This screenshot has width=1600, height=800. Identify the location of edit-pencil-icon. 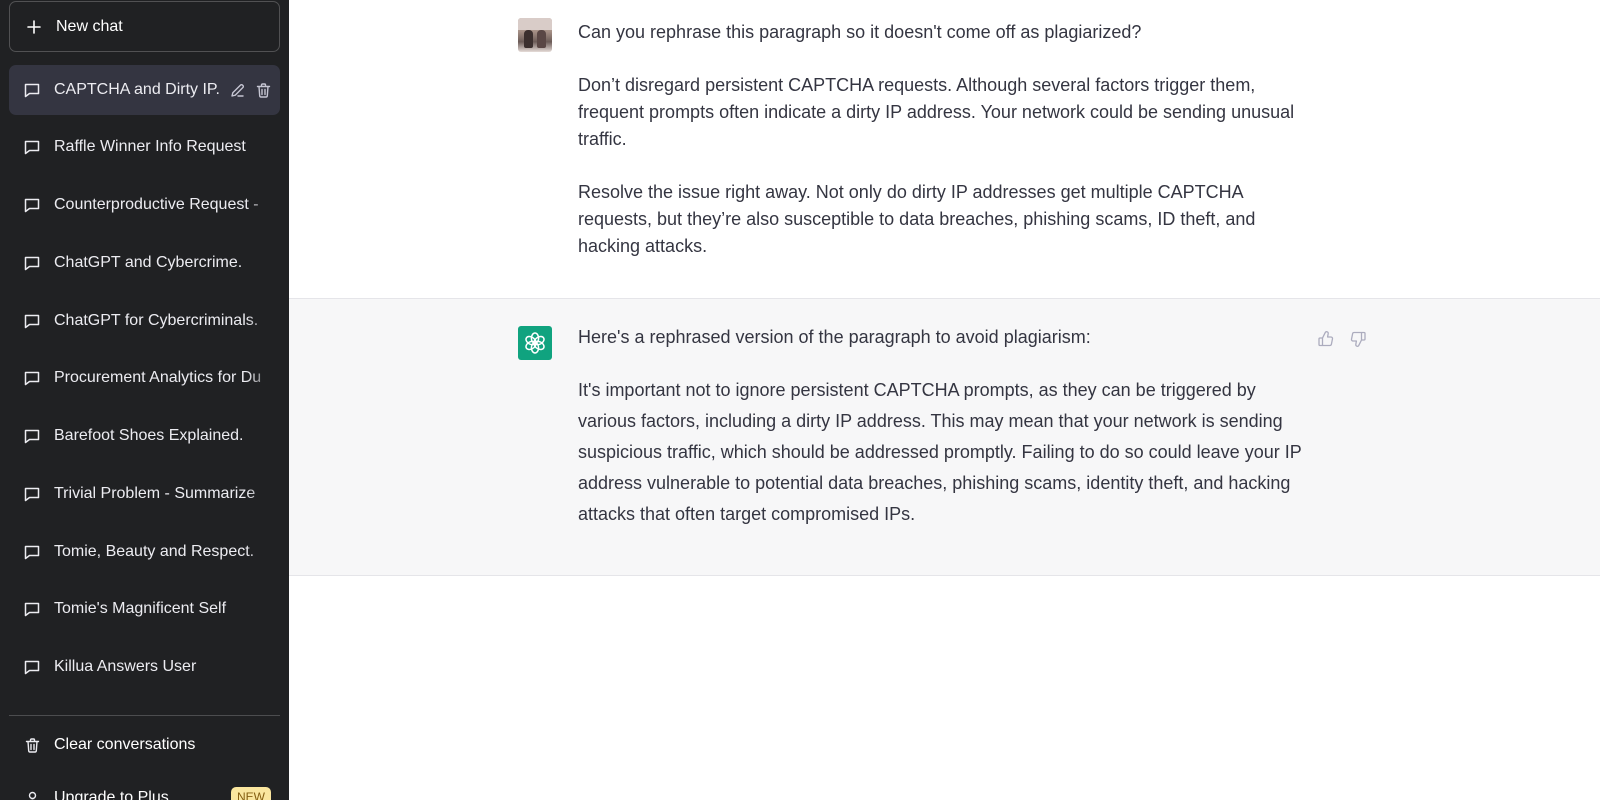
(237, 90).